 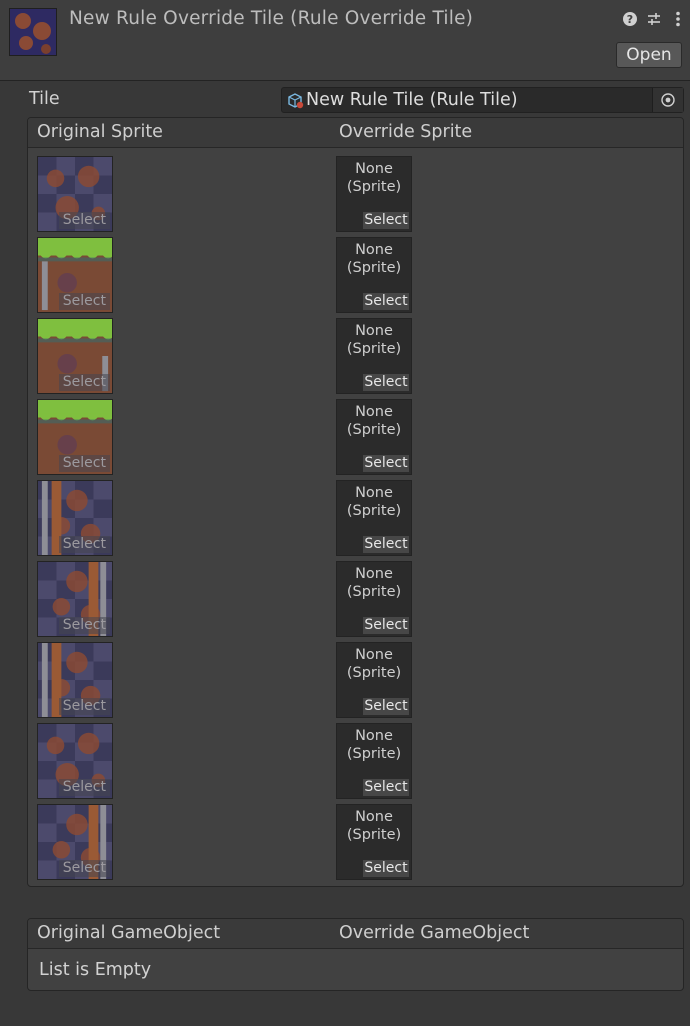 I want to click on presets-icon, so click(x=654, y=19).